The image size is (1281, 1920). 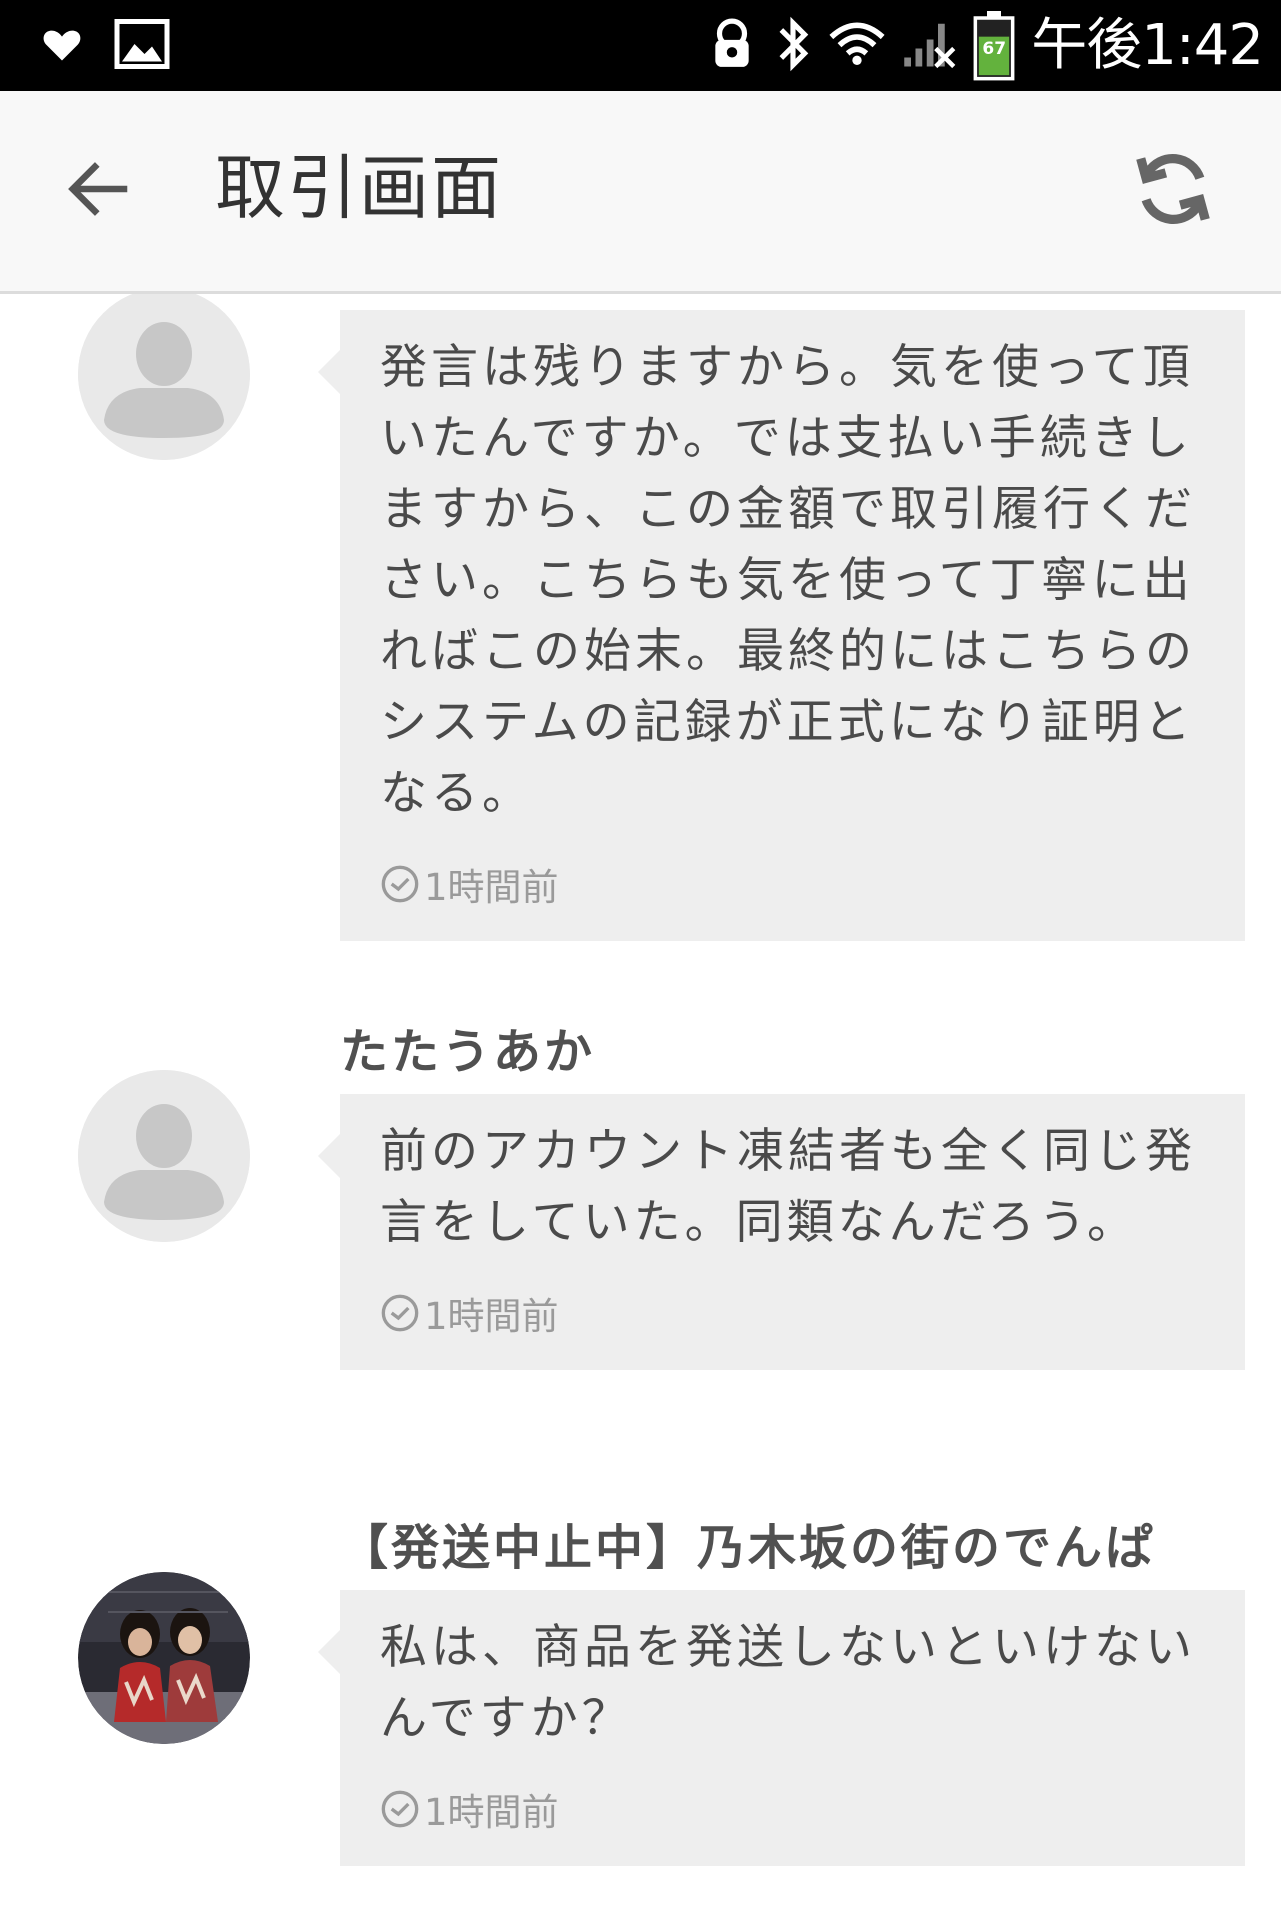 What do you see at coordinates (788, 1683) in the screenshot?
I see `message-text: 私は、商品を発送しないといけないんですか？` at bounding box center [788, 1683].